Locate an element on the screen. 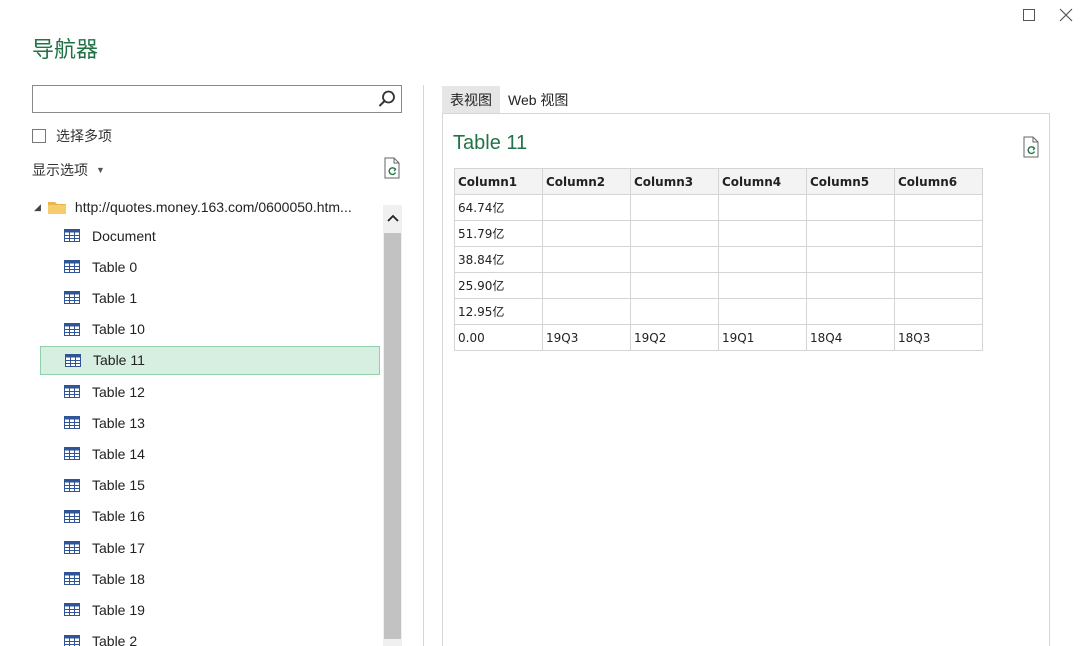 This screenshot has width=1080, height=646. table-row: 25.90亿 is located at coordinates (718, 285).